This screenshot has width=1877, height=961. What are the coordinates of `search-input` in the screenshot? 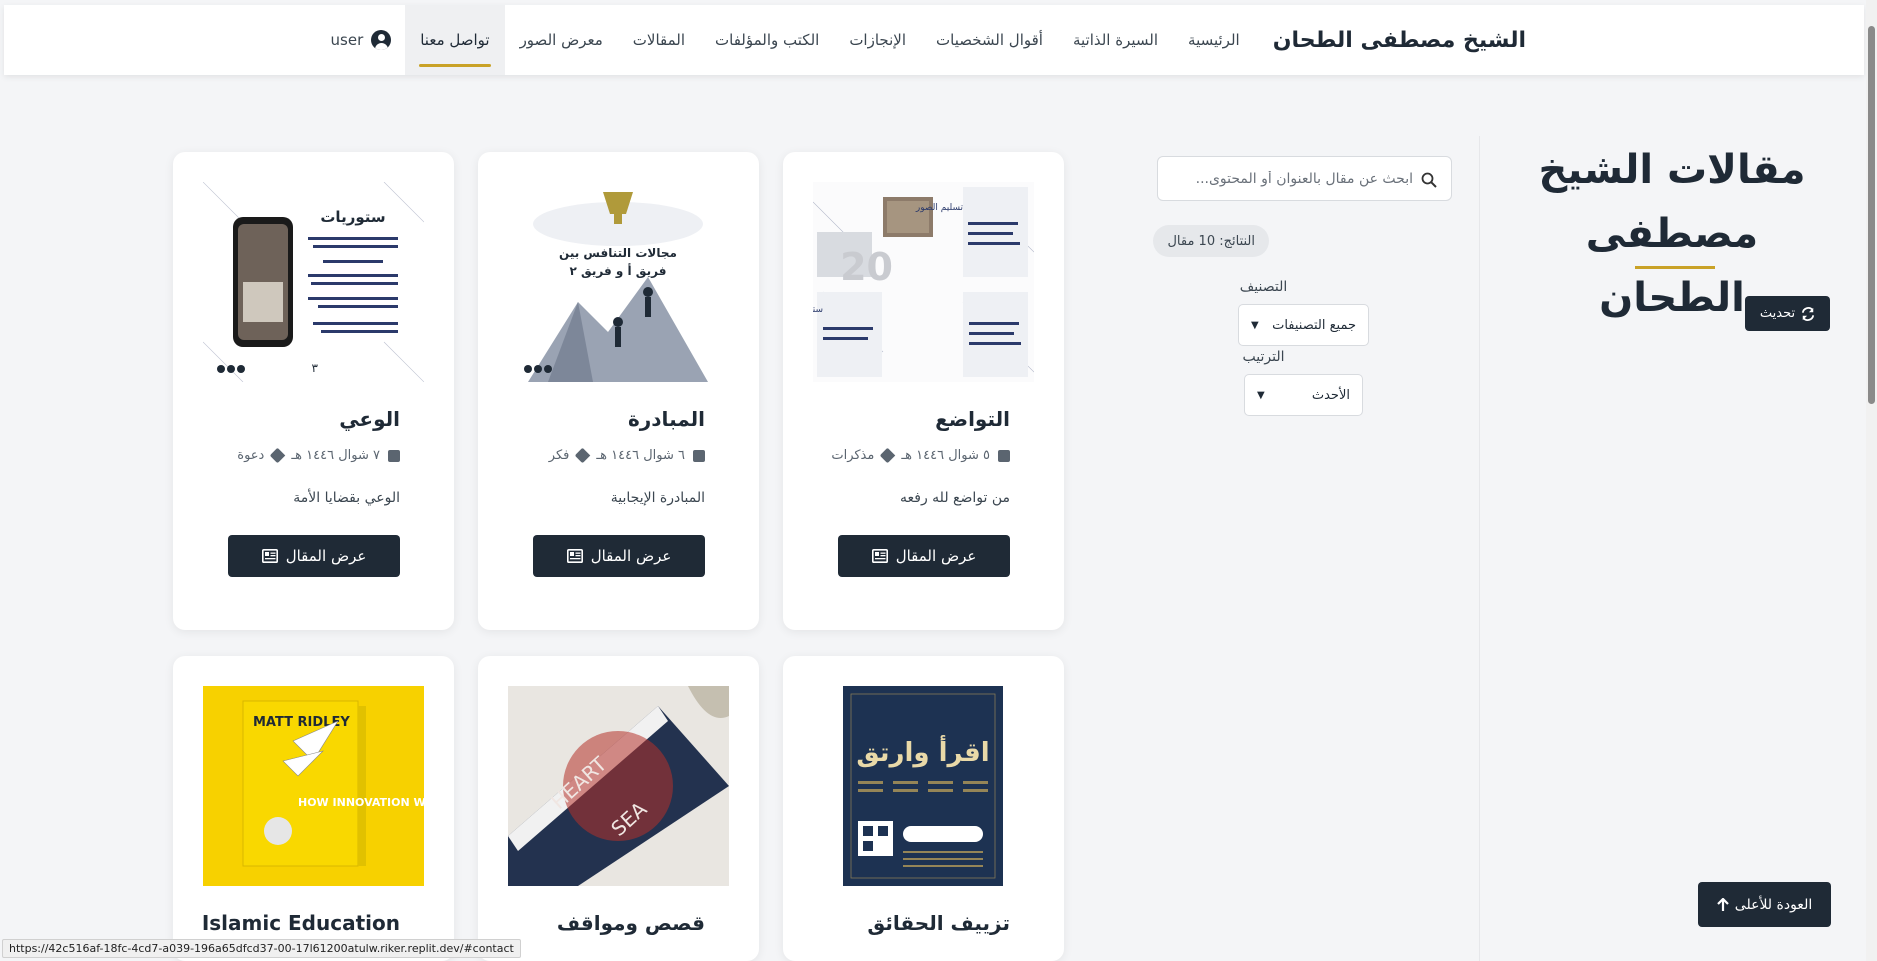 It's located at (1304, 178).